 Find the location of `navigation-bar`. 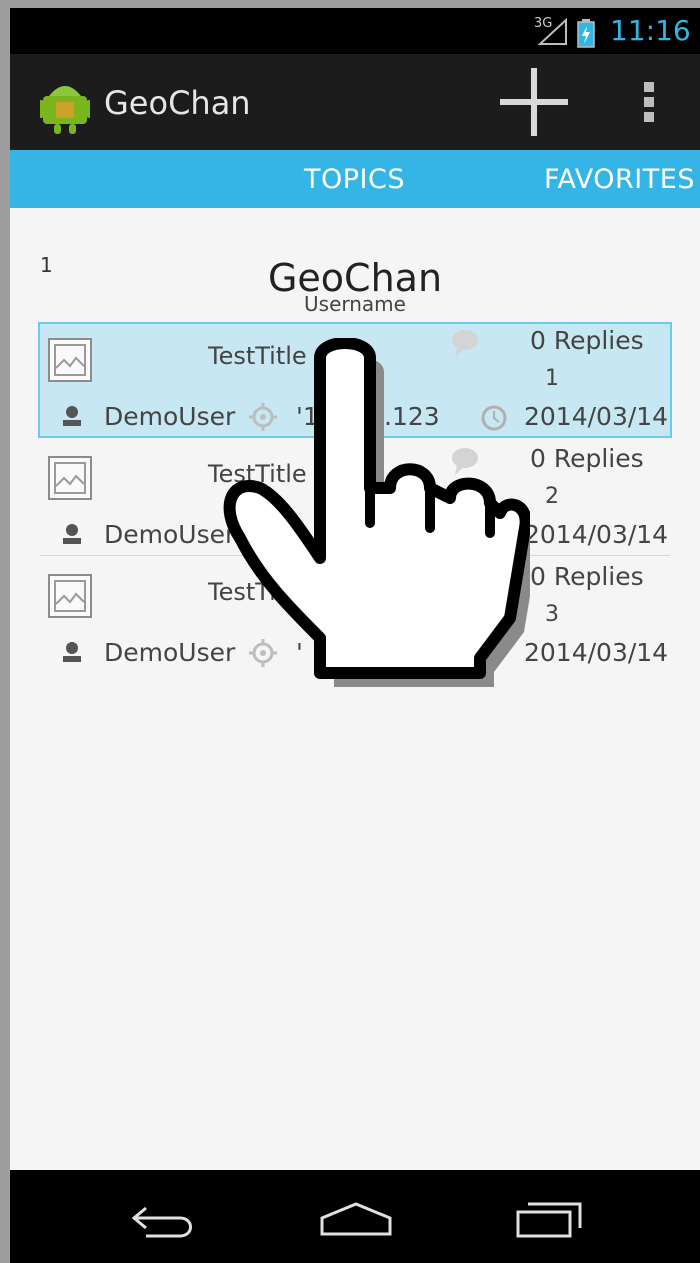

navigation-bar is located at coordinates (355, 1216).